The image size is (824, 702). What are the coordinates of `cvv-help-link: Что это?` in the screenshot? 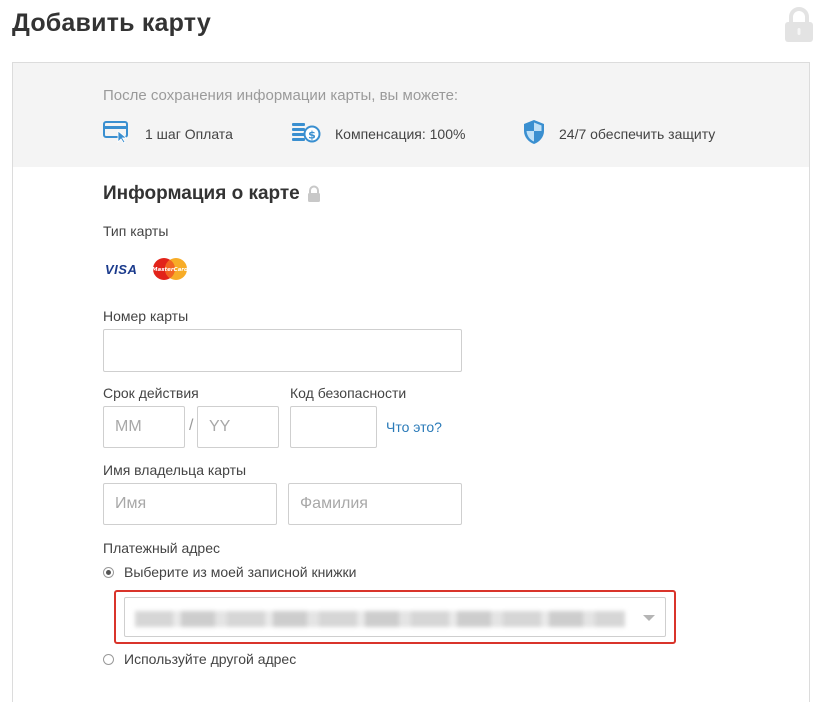 It's located at (414, 427).